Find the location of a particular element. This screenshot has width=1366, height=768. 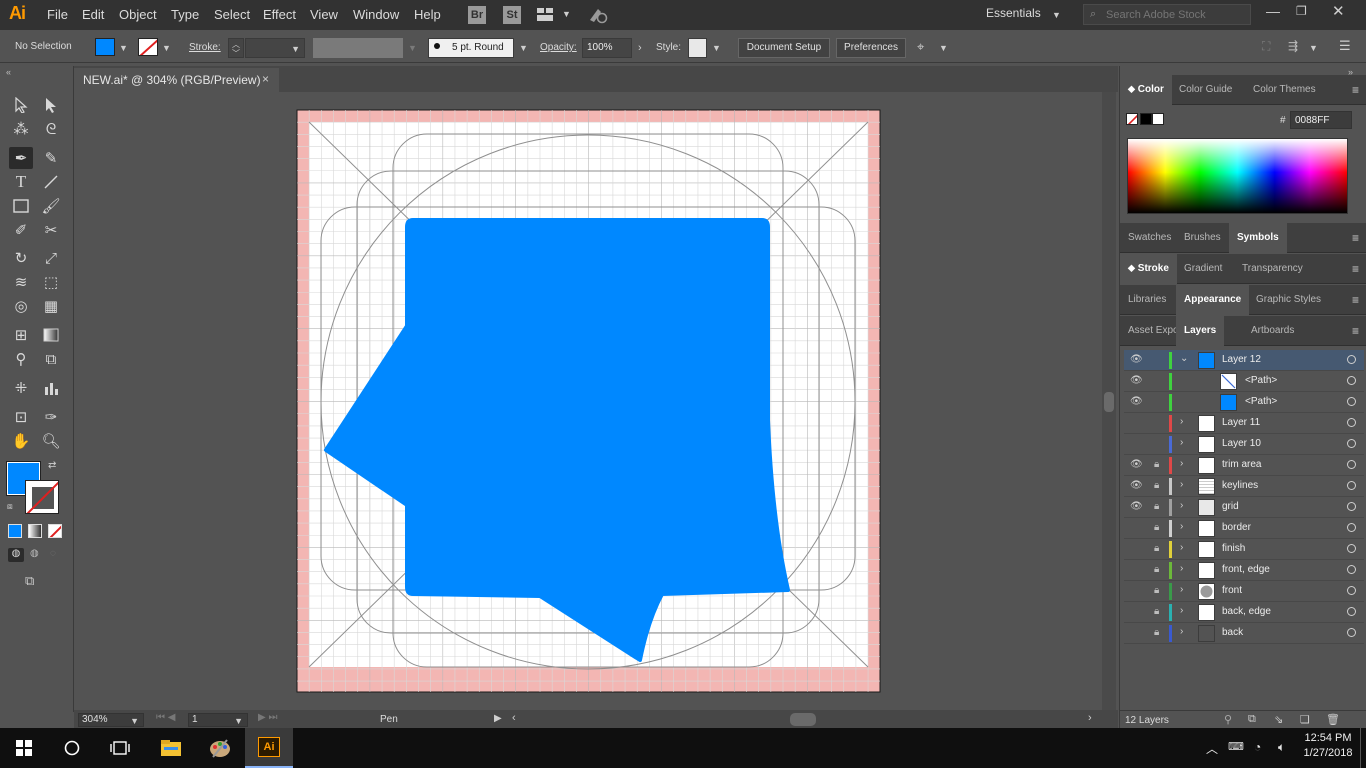

screen-mode-icon: ⧉ is located at coordinates (29, 581).